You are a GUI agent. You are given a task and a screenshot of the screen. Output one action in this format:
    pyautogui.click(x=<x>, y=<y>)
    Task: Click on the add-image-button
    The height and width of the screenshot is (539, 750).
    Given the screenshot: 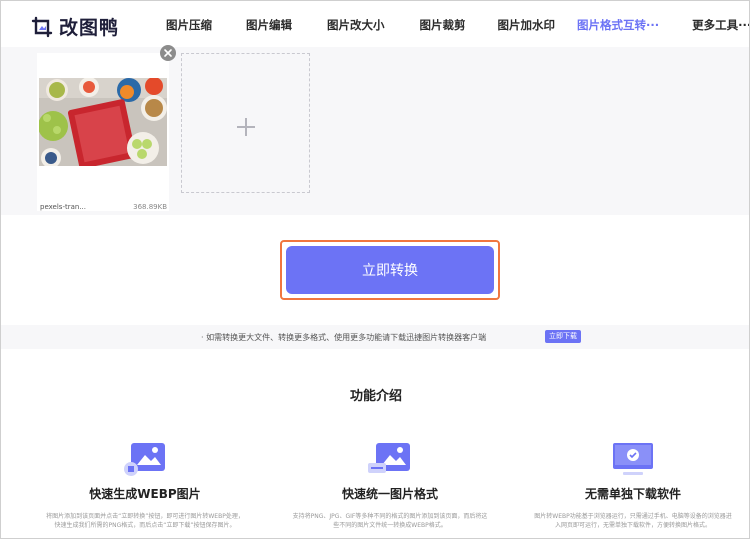 What is the action you would take?
    pyautogui.click(x=245, y=123)
    